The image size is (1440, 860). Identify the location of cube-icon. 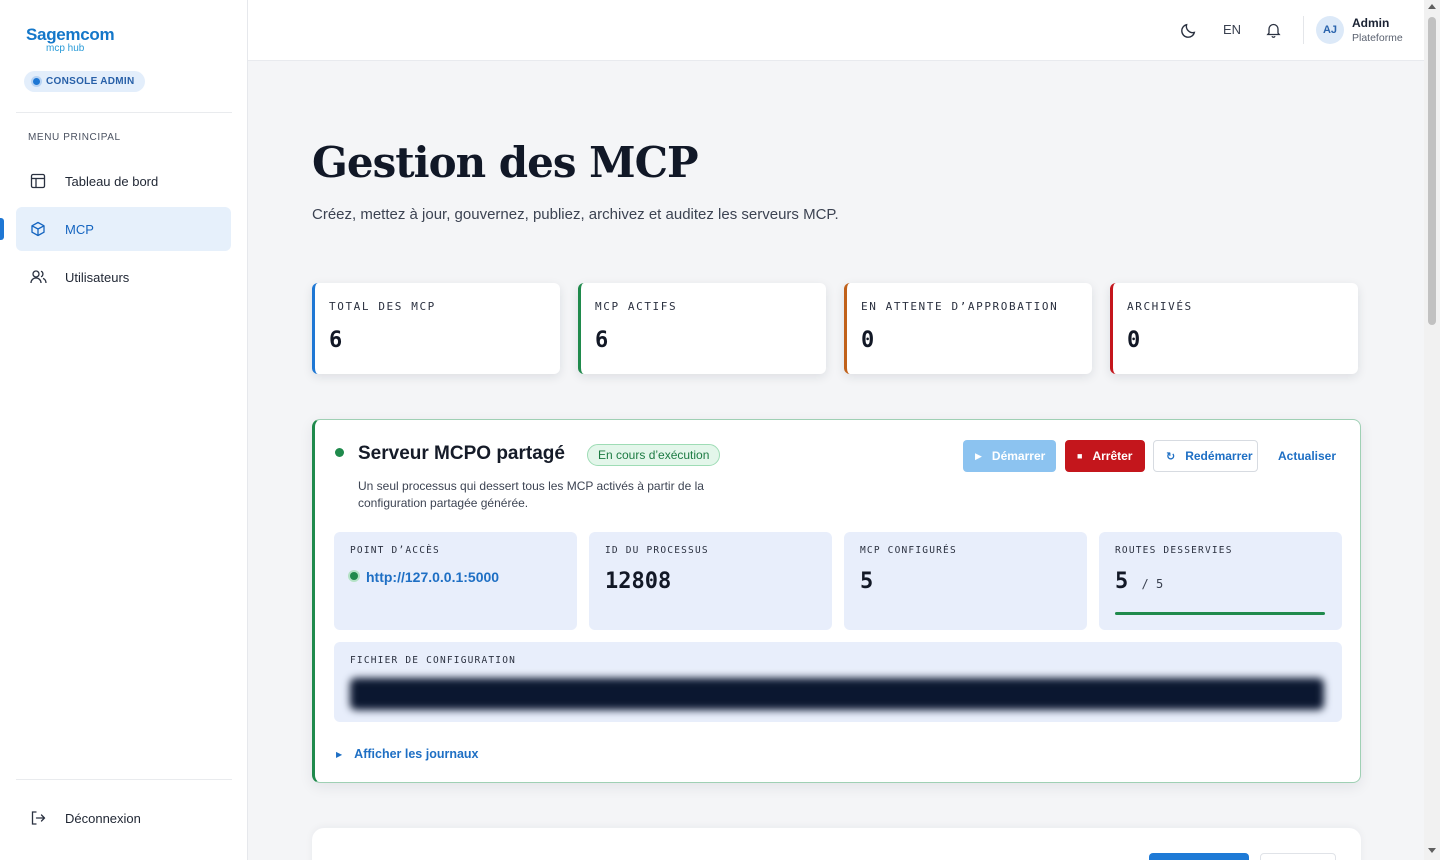
(38, 229).